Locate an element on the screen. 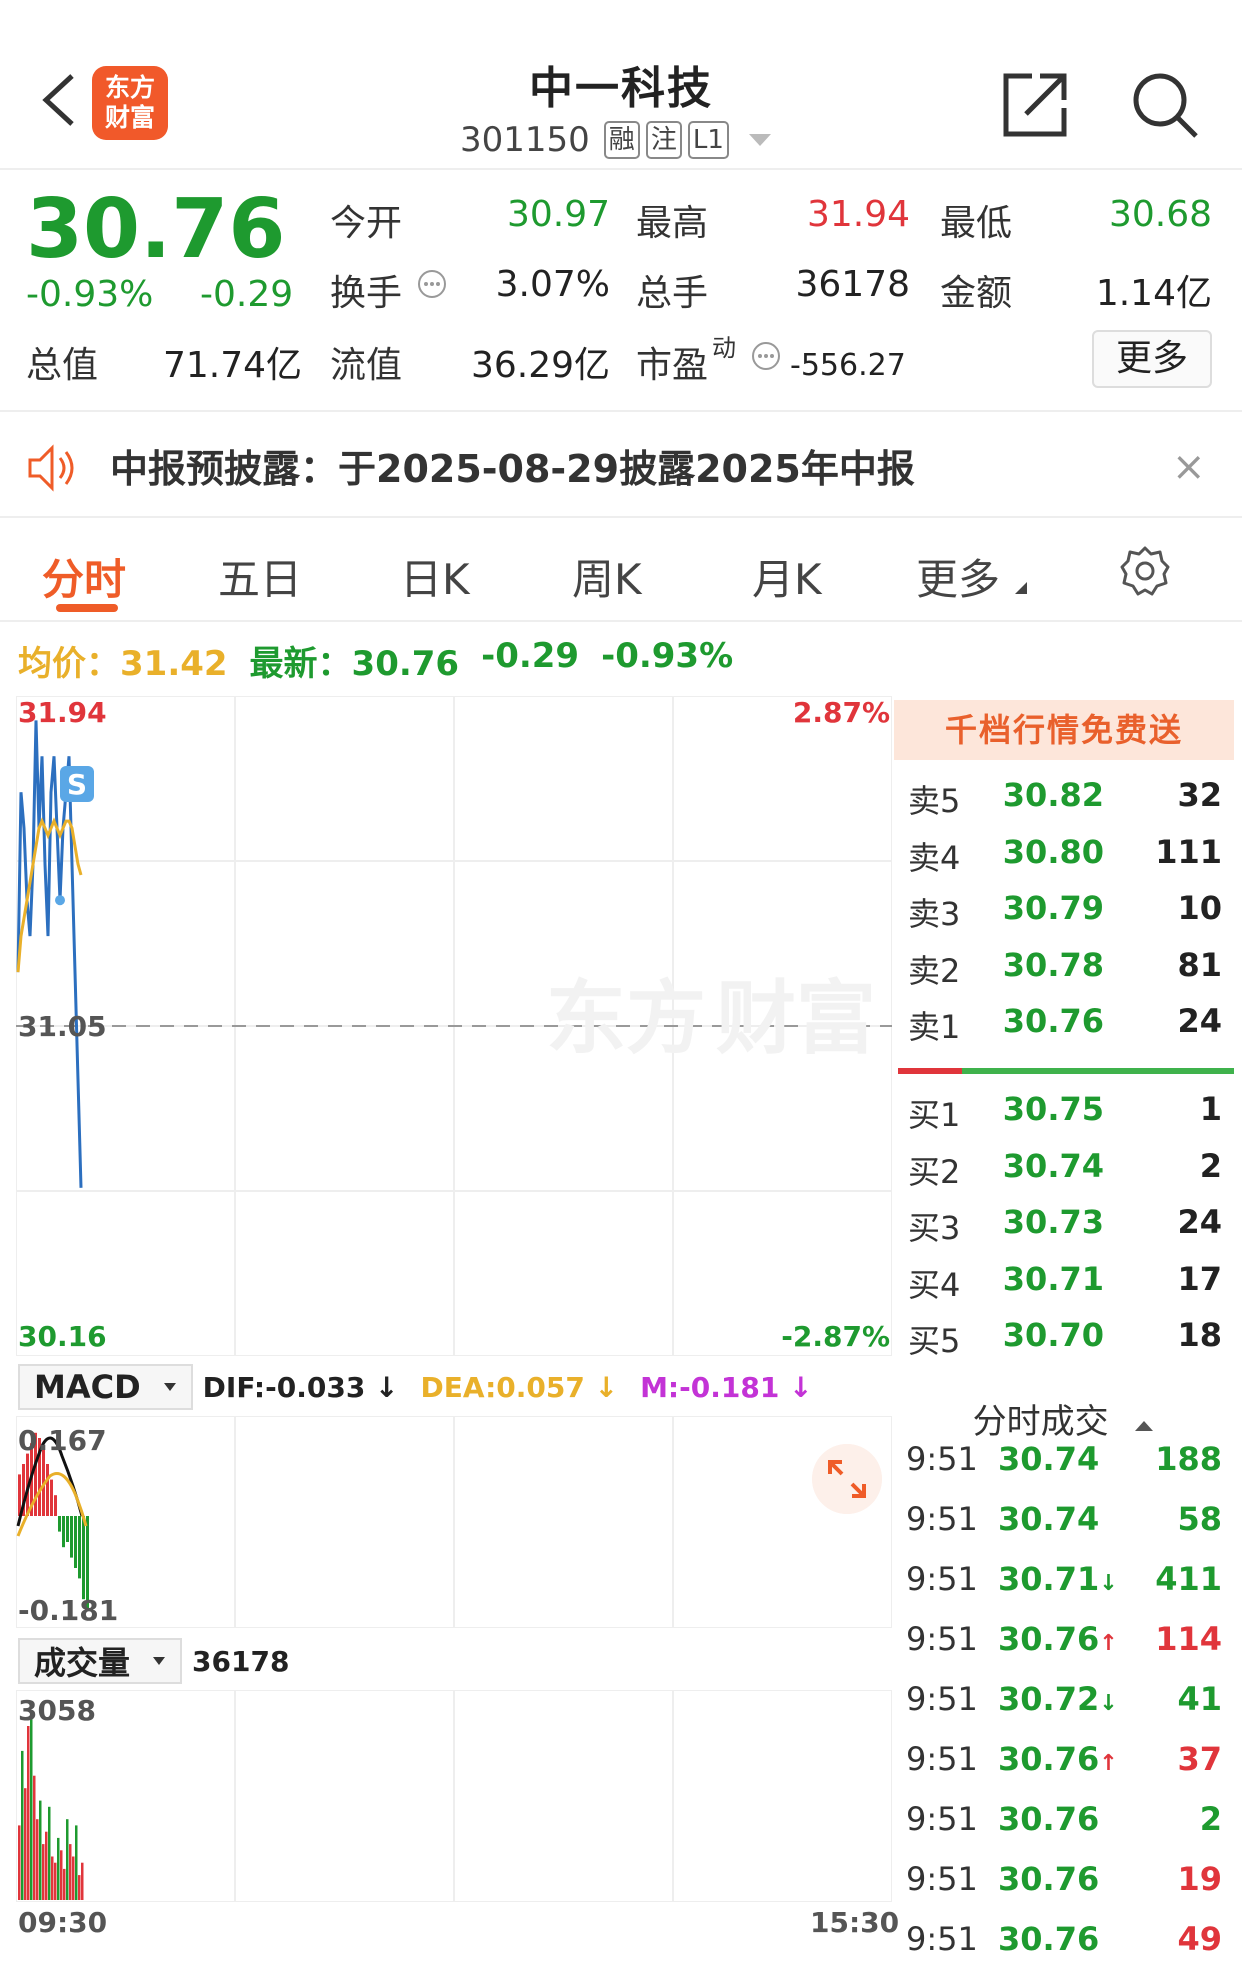 This screenshot has height=1974, width=1242. notice-bar: 中报预披露：于2025-08-29披露2025年中报 × is located at coordinates (621, 466).